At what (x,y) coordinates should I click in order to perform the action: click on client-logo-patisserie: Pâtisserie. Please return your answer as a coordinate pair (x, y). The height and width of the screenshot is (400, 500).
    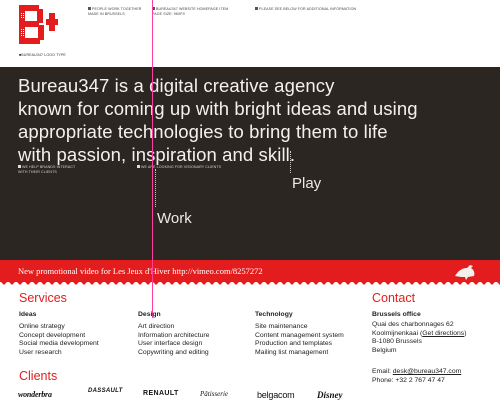
    Looking at the image, I should click on (214, 394).